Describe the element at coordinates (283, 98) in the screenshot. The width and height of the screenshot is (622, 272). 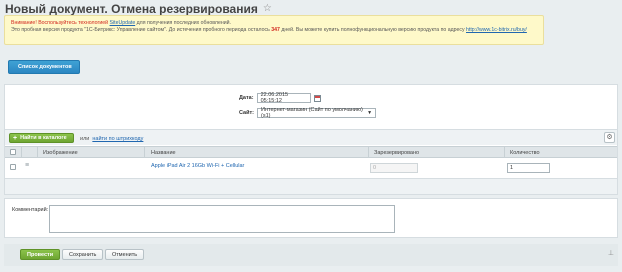
I see `date-input: 22.06.2015 05:15:12` at that location.